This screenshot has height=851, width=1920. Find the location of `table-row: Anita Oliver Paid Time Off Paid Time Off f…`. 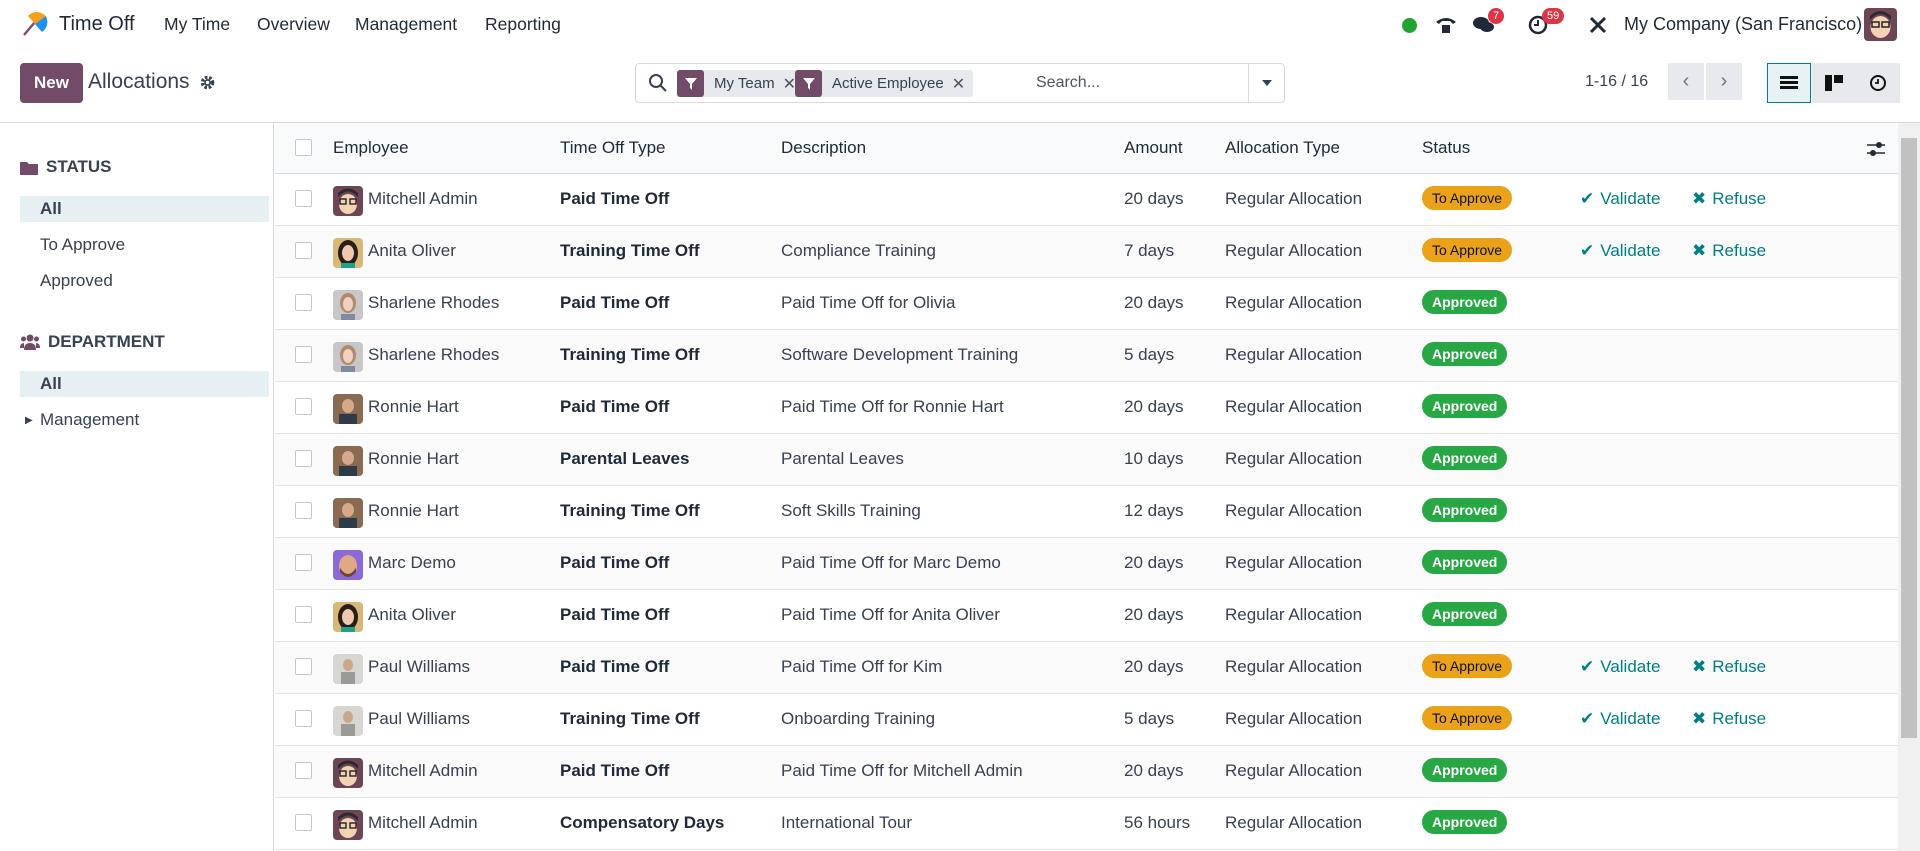

table-row: Anita Oliver Paid Time Off Paid Time Off f… is located at coordinates (1086, 616).